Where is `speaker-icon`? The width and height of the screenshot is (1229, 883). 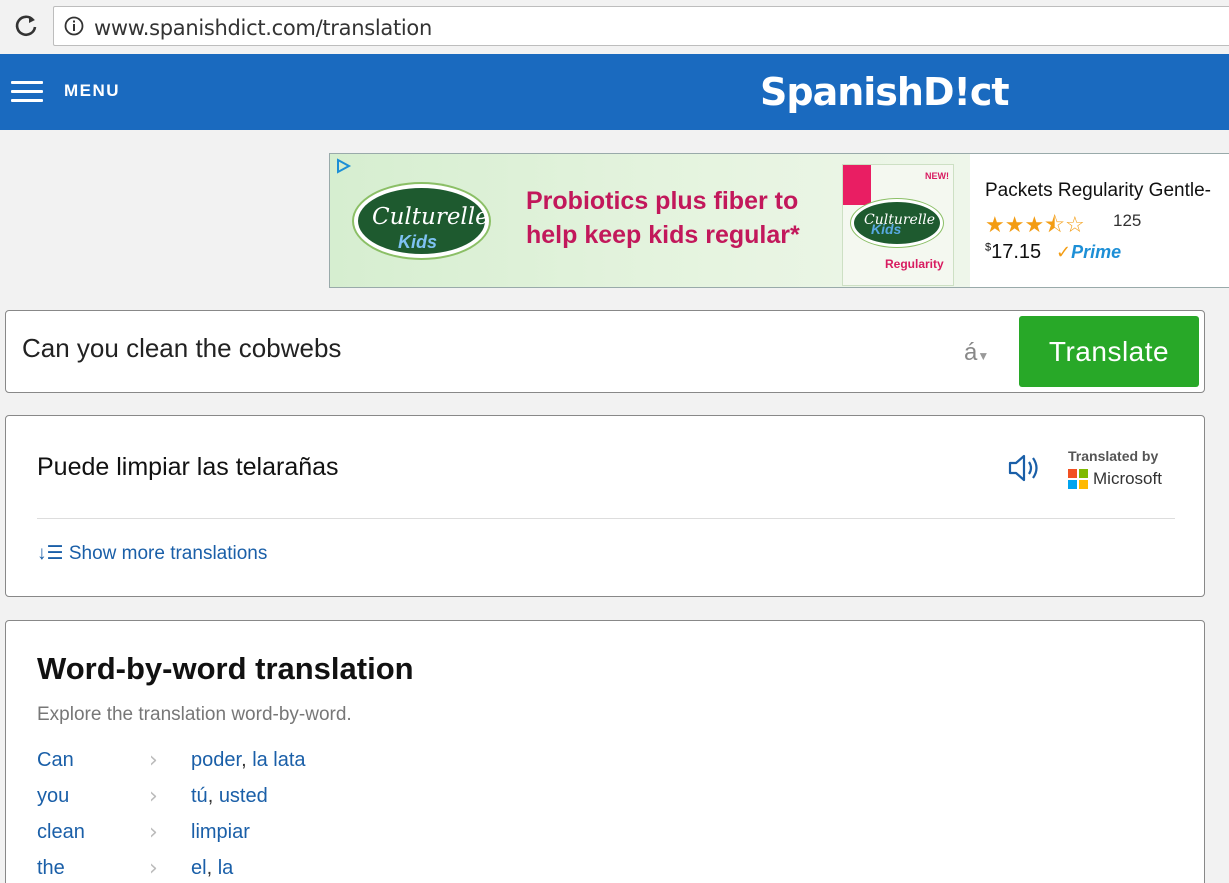 speaker-icon is located at coordinates (1024, 468).